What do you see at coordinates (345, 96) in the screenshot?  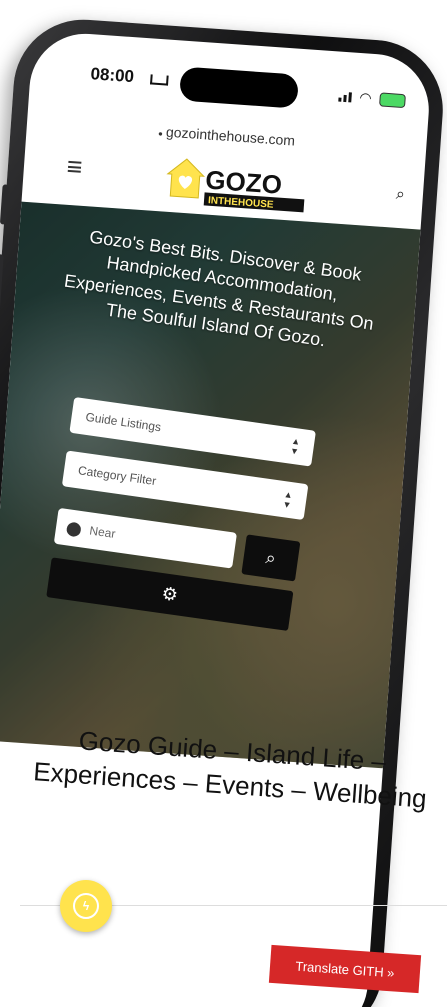 I see `cellular-signal-icon` at bounding box center [345, 96].